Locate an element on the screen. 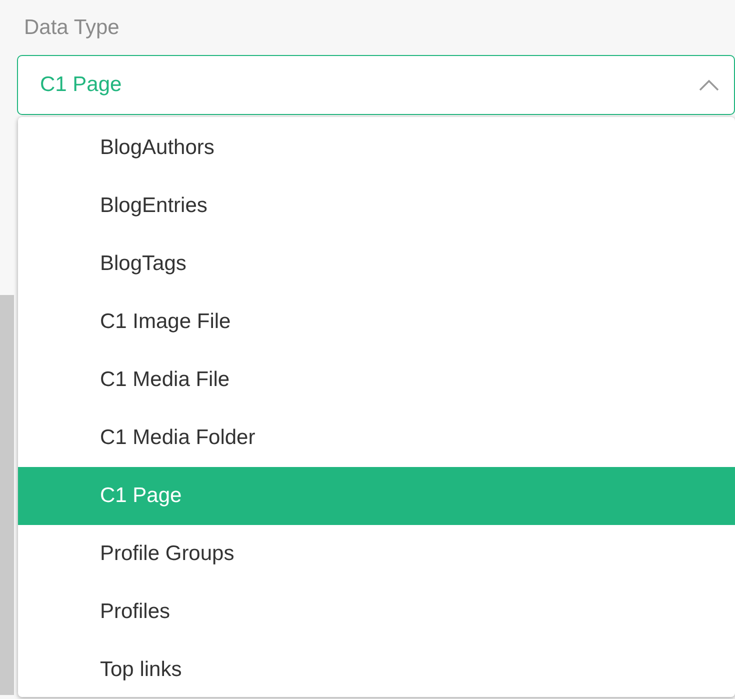 This screenshot has width=735, height=699. dropdown-option: Profiles is located at coordinates (376, 612).